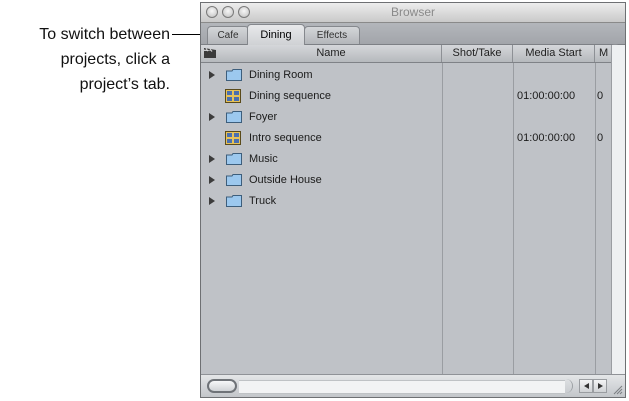  What do you see at coordinates (406, 96) in the screenshot?
I see `list-item: Dining sequence 01:00:00:00 0` at bounding box center [406, 96].